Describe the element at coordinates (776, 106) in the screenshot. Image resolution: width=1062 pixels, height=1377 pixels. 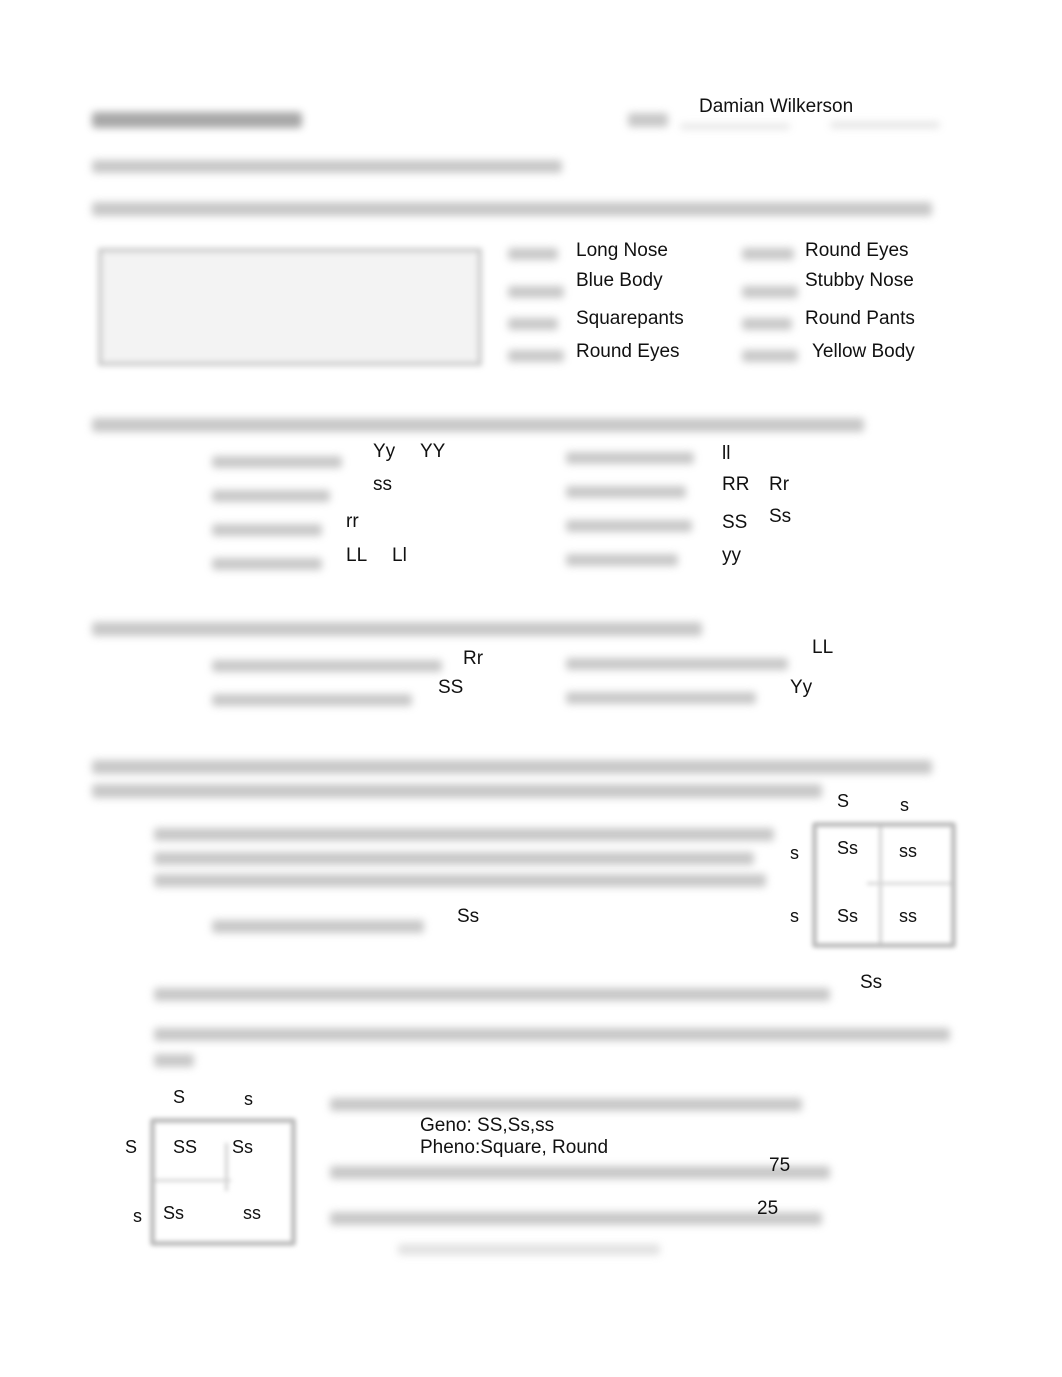
I see `student-name: Damian Wilkerson` at that location.